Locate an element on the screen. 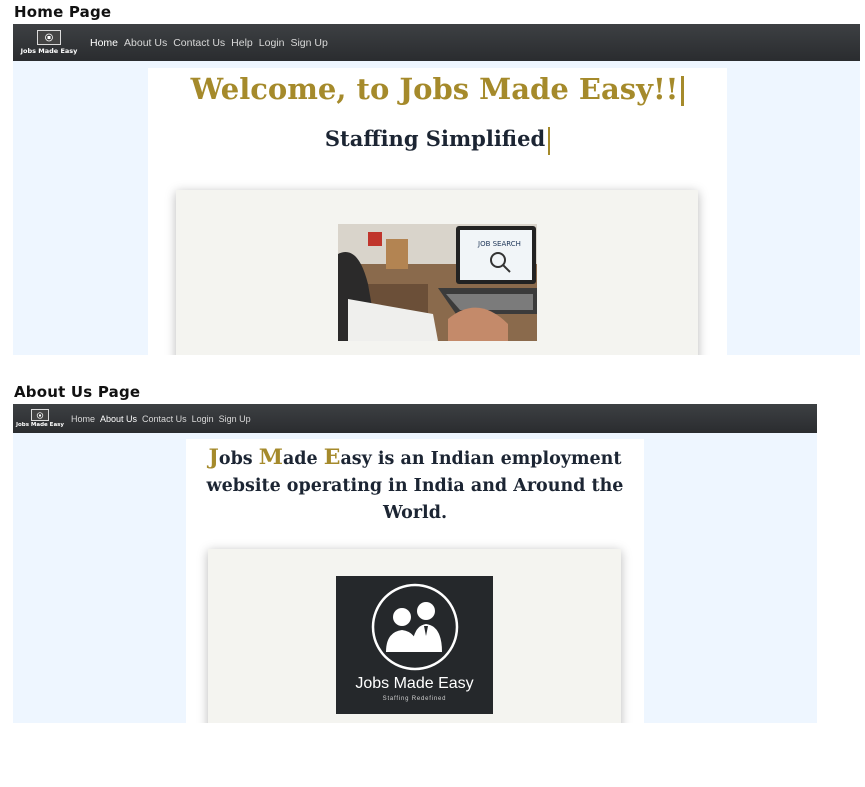 The image size is (865, 787). home-headline-wrap: Welcome, to Jobs Made Easy!! is located at coordinates (437, 89).